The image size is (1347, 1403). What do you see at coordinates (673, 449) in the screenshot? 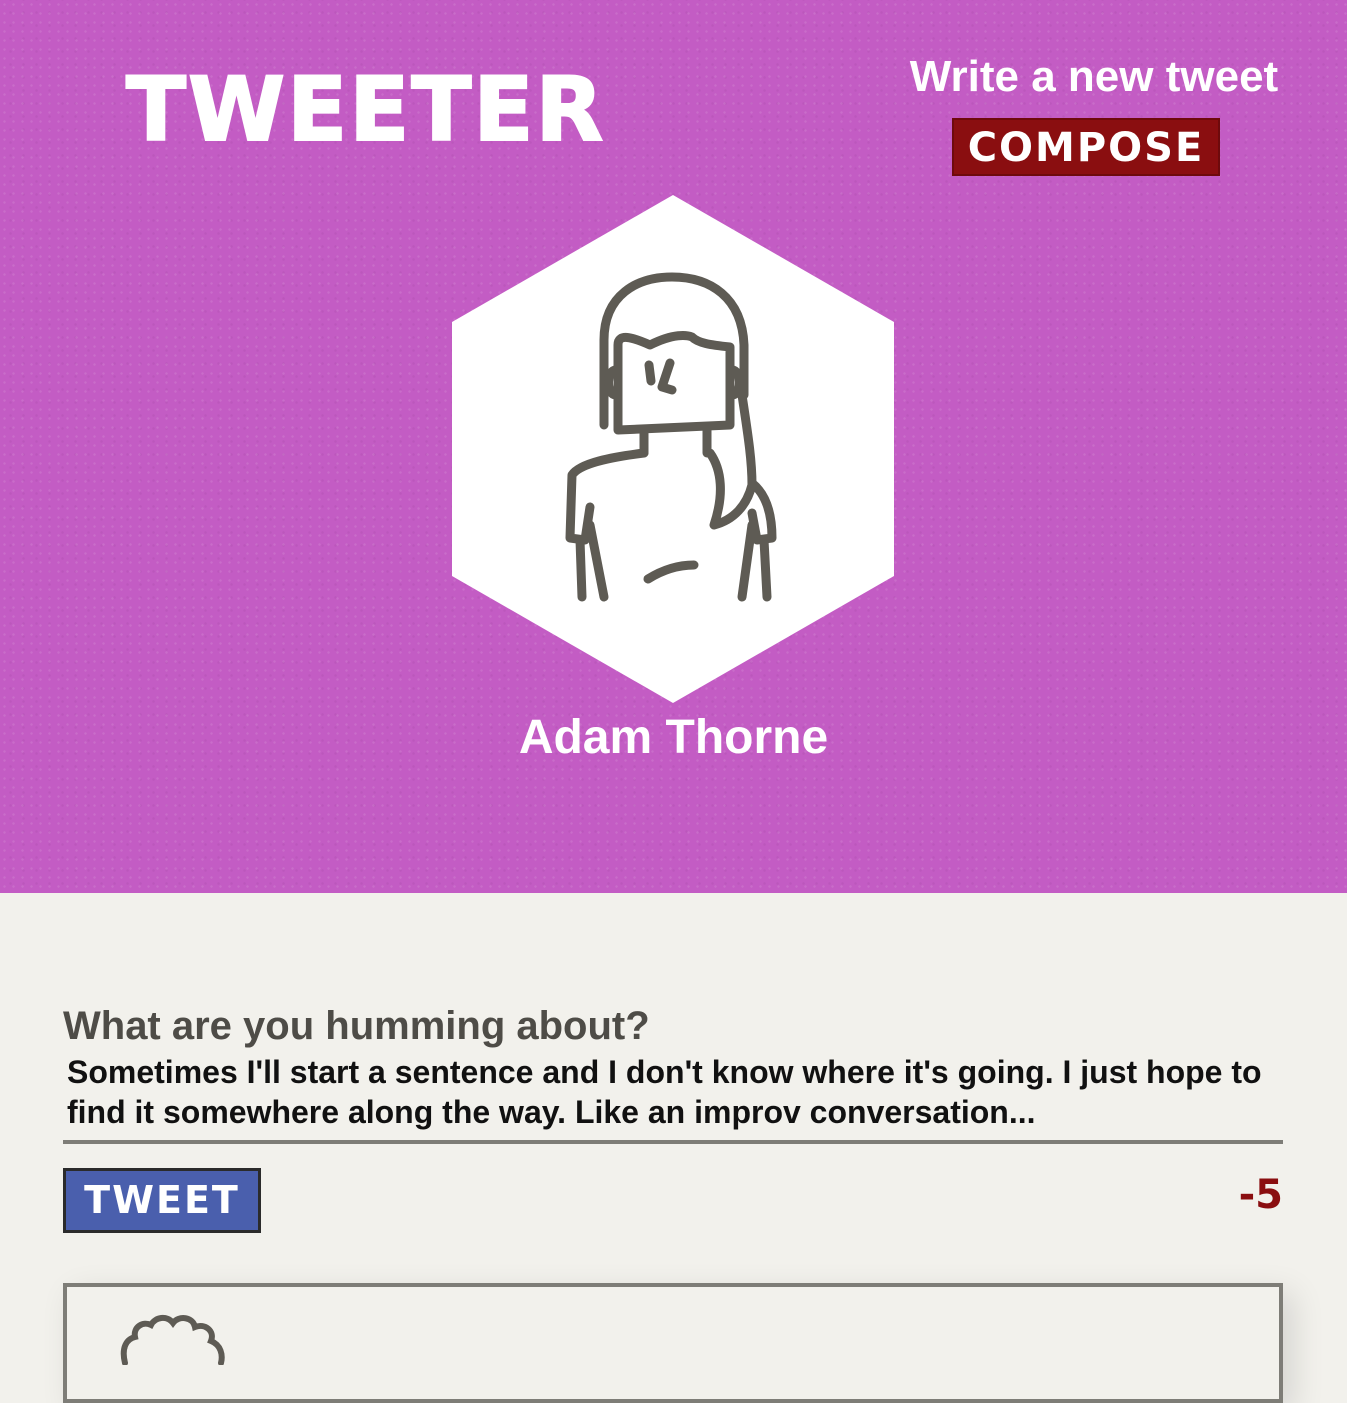
I see `user-avatar-icon` at bounding box center [673, 449].